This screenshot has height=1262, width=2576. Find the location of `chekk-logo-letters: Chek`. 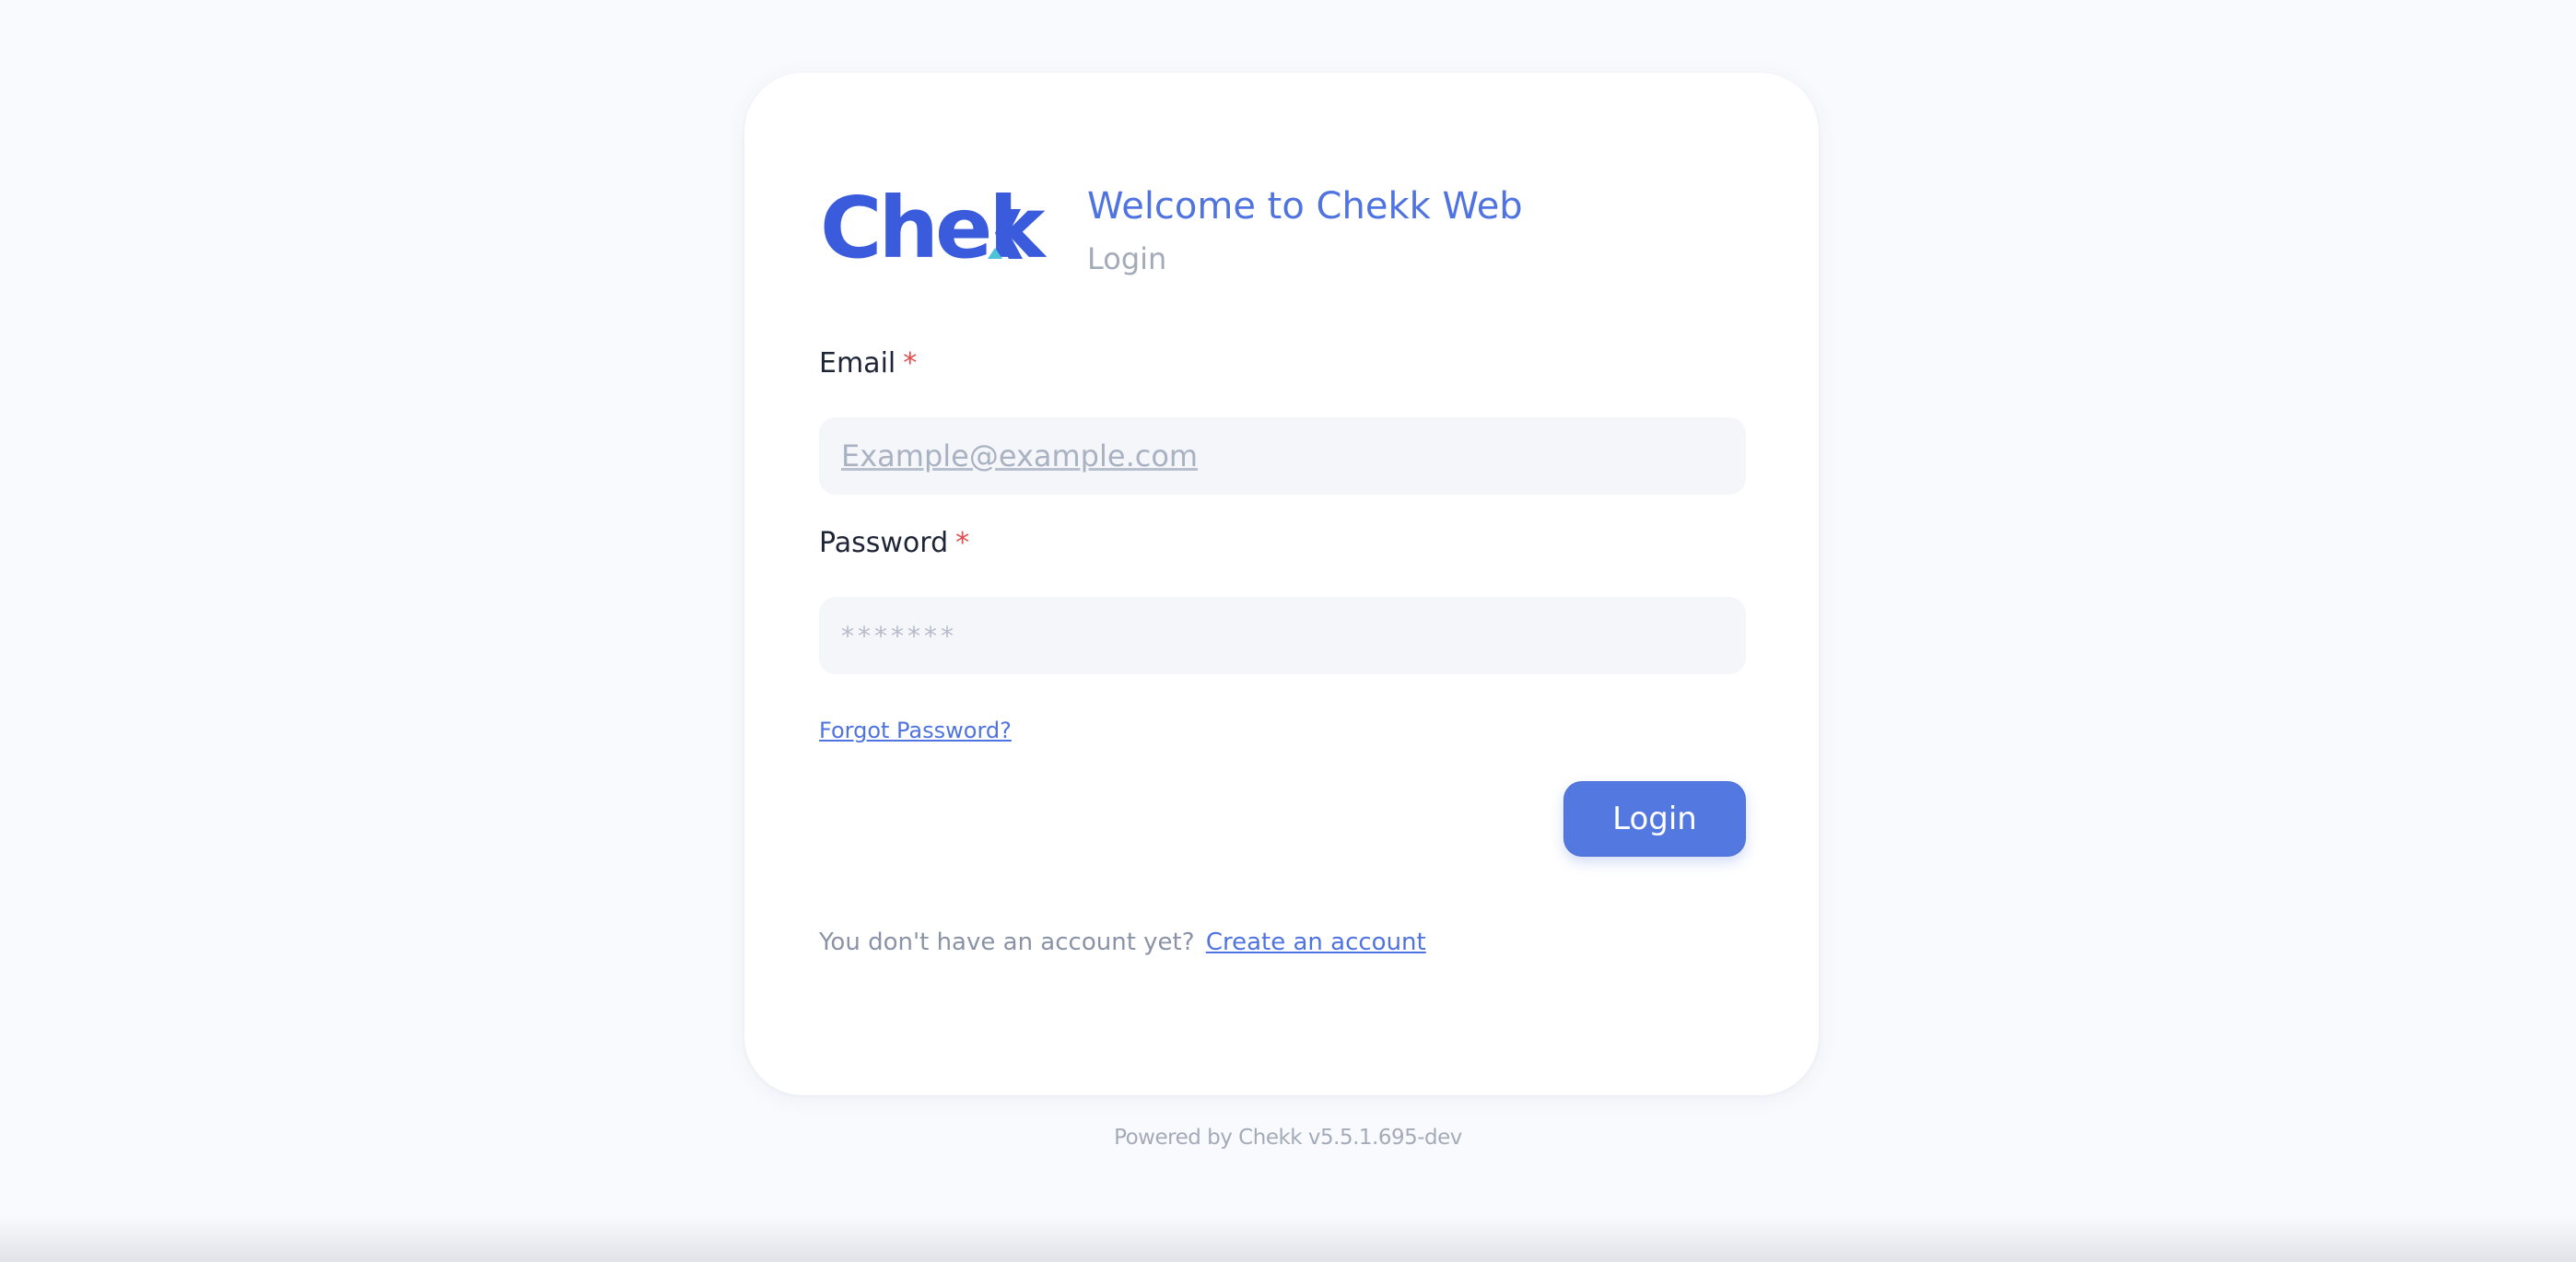

chekk-logo-letters: Chek is located at coordinates (933, 229).